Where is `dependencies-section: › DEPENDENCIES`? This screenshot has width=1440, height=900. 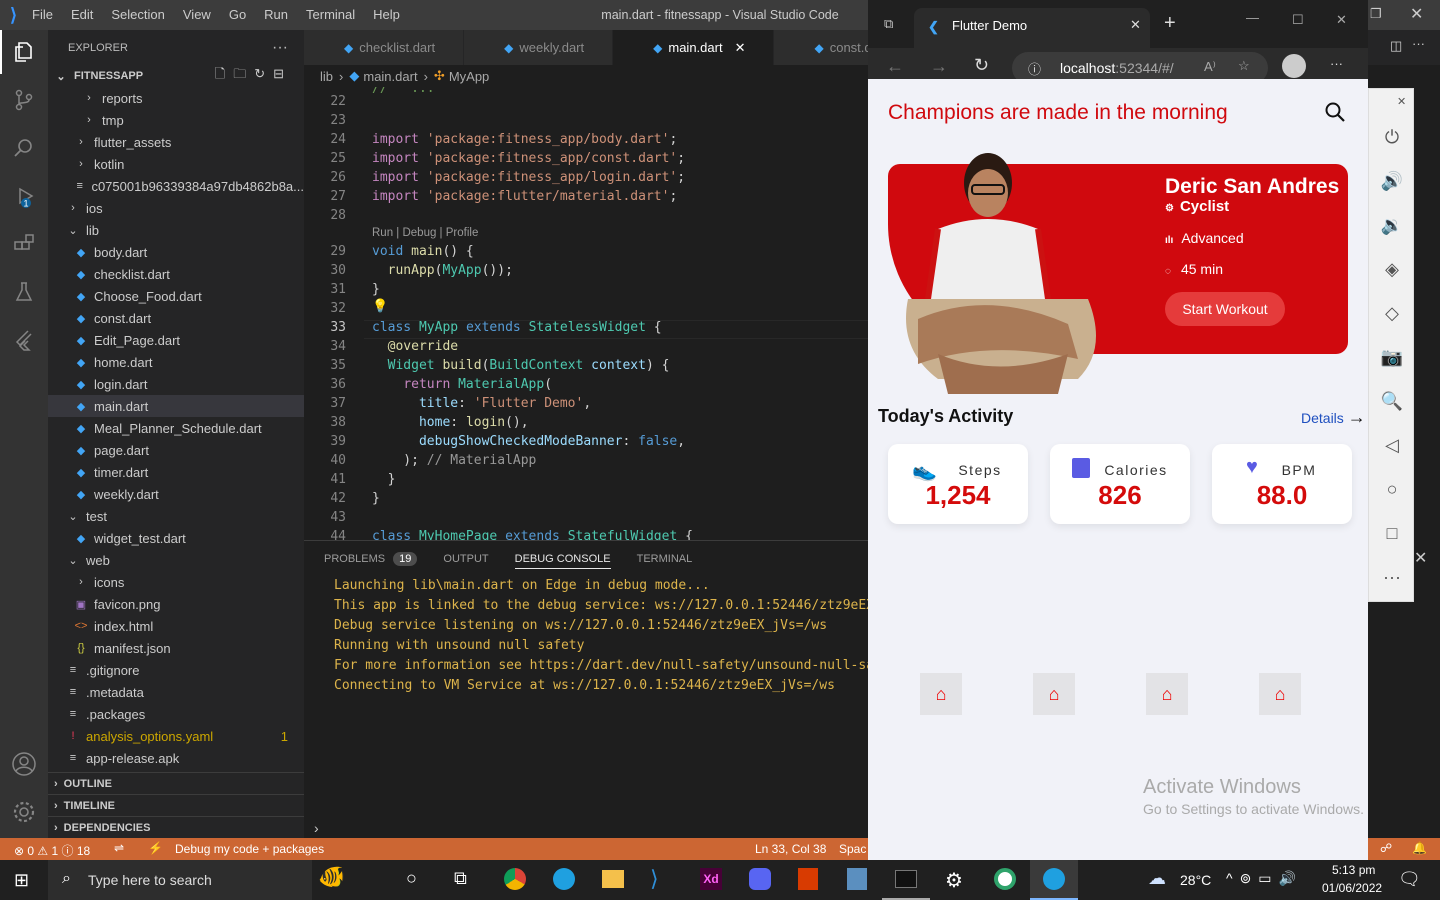 dependencies-section: › DEPENDENCIES is located at coordinates (176, 827).